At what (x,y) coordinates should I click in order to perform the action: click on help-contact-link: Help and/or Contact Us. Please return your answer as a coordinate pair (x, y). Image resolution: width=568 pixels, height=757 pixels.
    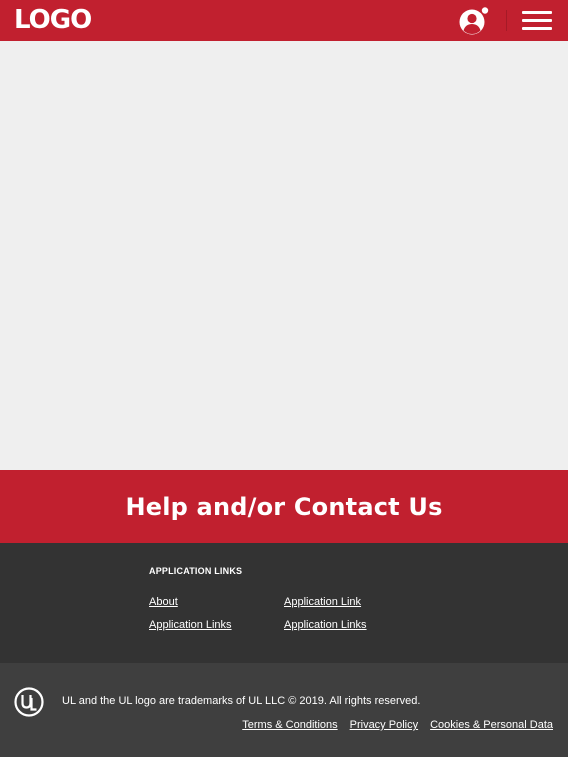
    Looking at the image, I should click on (283, 507).